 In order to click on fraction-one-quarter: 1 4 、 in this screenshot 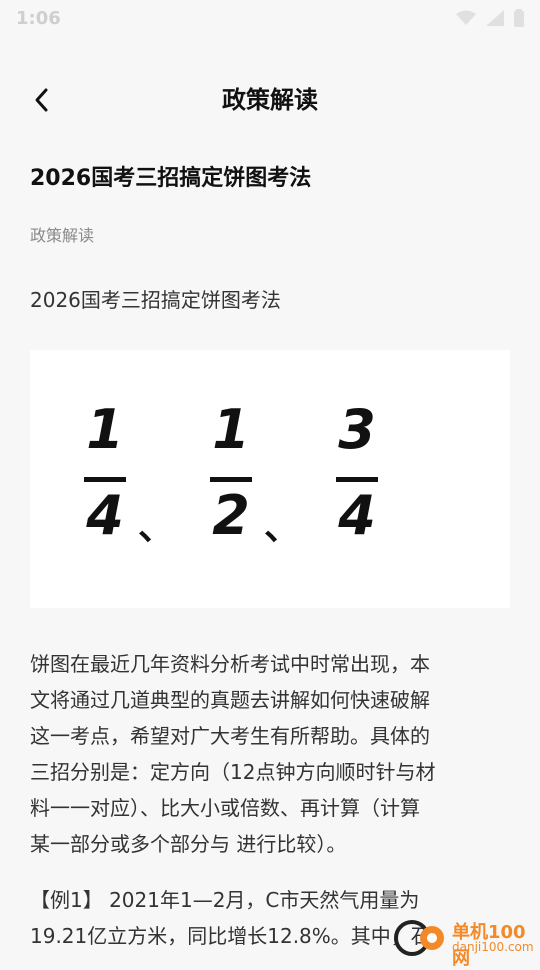, I will do `click(127, 474)`.